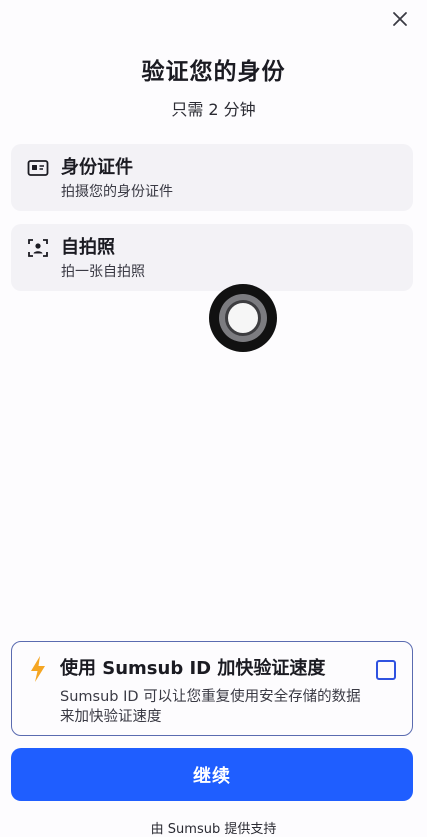 The image size is (427, 837). Describe the element at coordinates (213, 72) in the screenshot. I see `page-title: 验证您的身份` at that location.